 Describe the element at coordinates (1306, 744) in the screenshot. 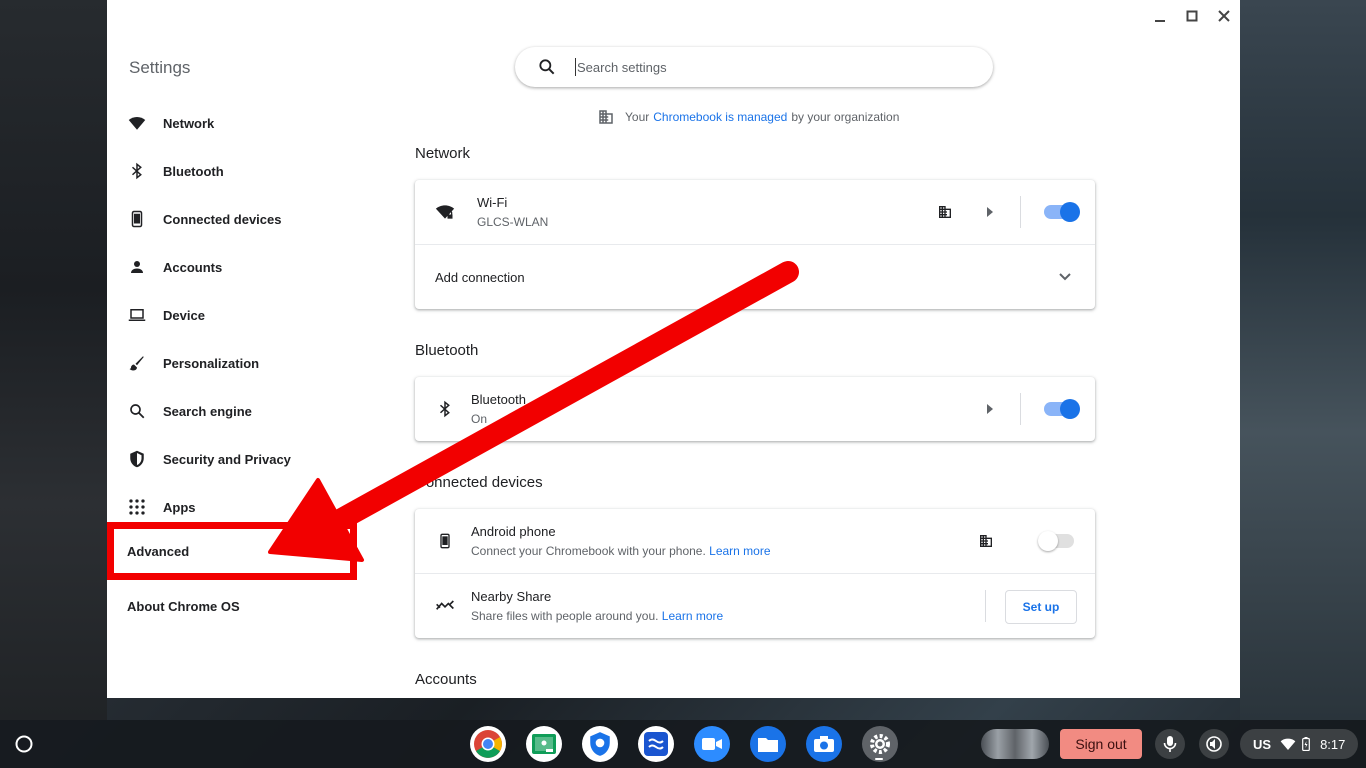

I see `battery-icon` at that location.